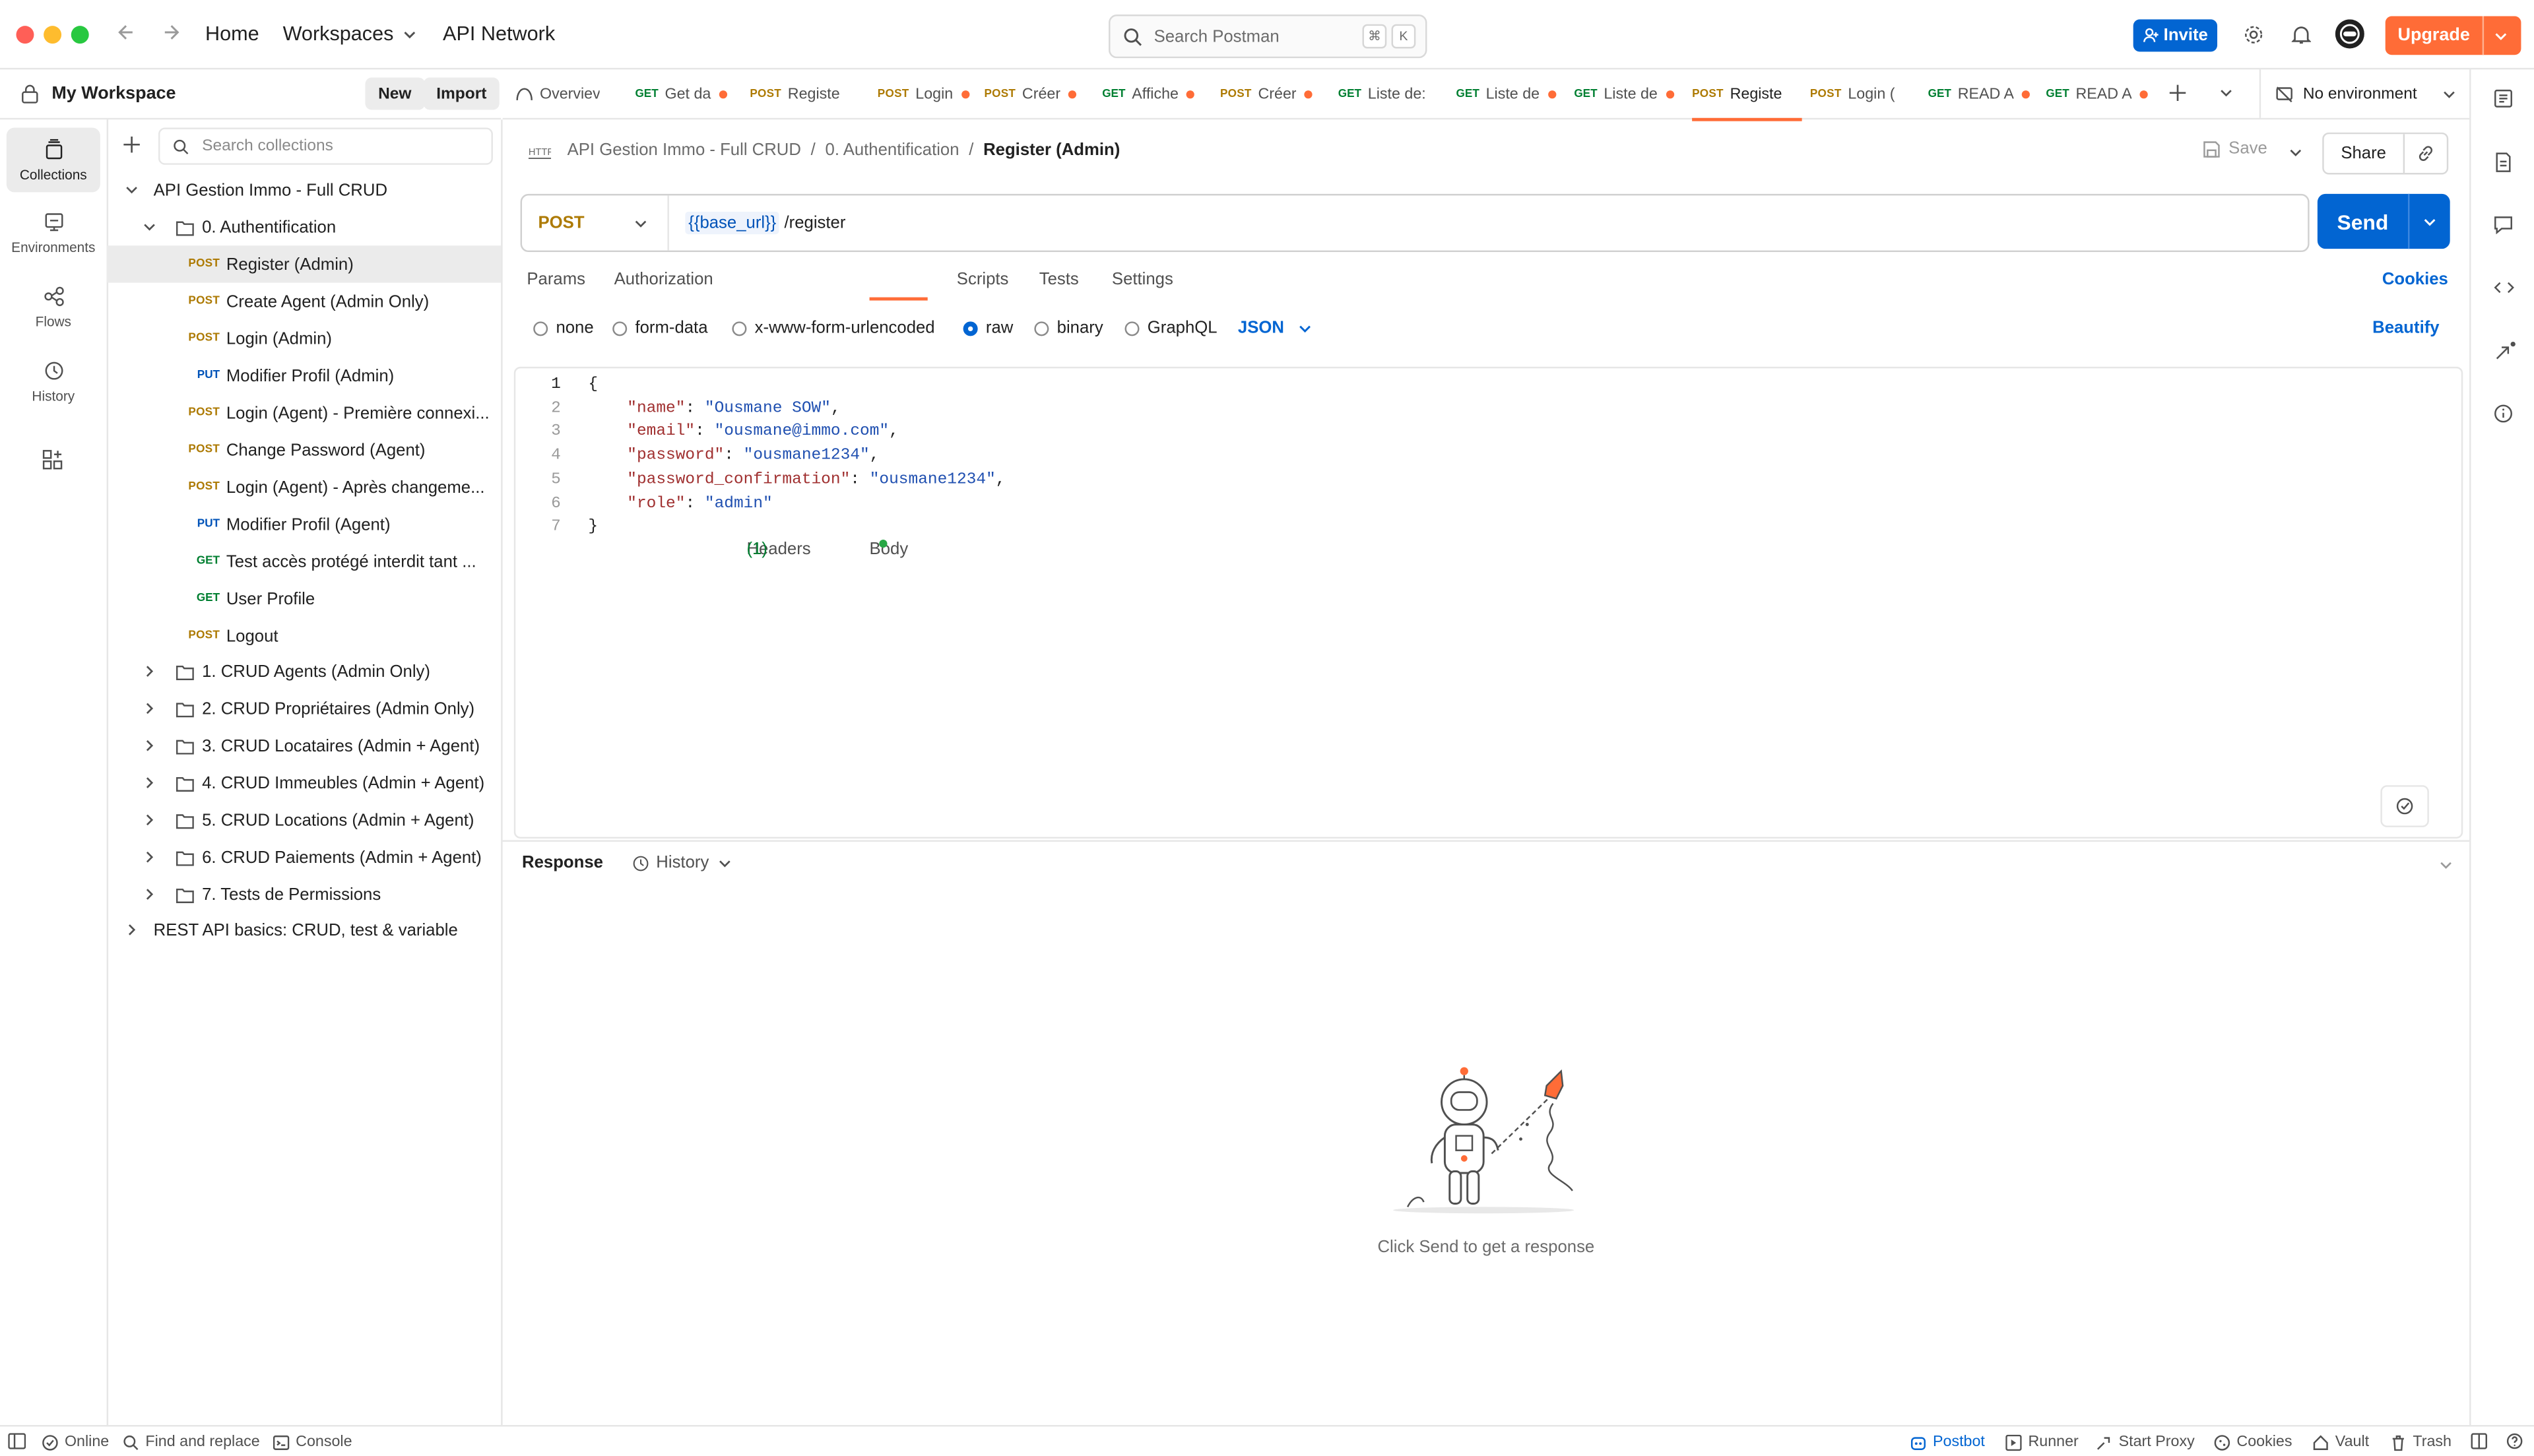  I want to click on request-item: POST Register (Admin), so click(304, 264).